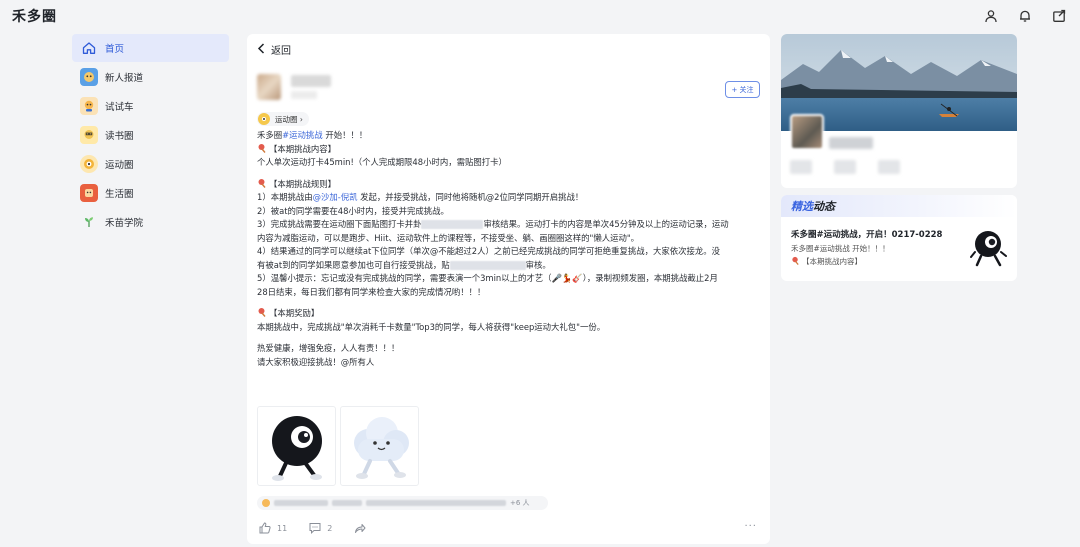 The width and height of the screenshot is (1080, 547). Describe the element at coordinates (150, 48) in the screenshot. I see `sidebar-item-home: 首页` at that location.